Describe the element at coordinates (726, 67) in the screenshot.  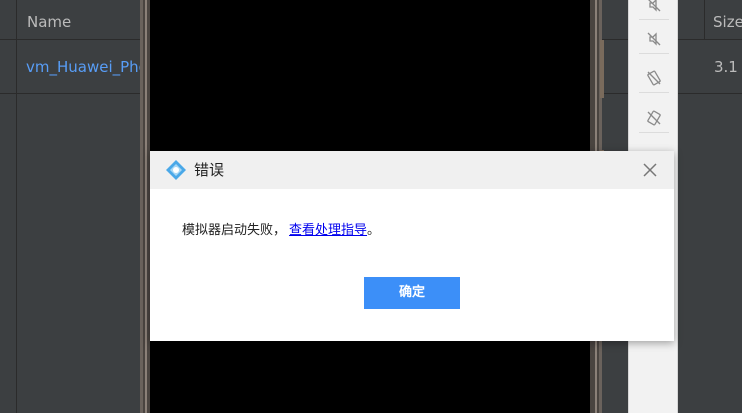
I see `device-size: 3.1` at that location.